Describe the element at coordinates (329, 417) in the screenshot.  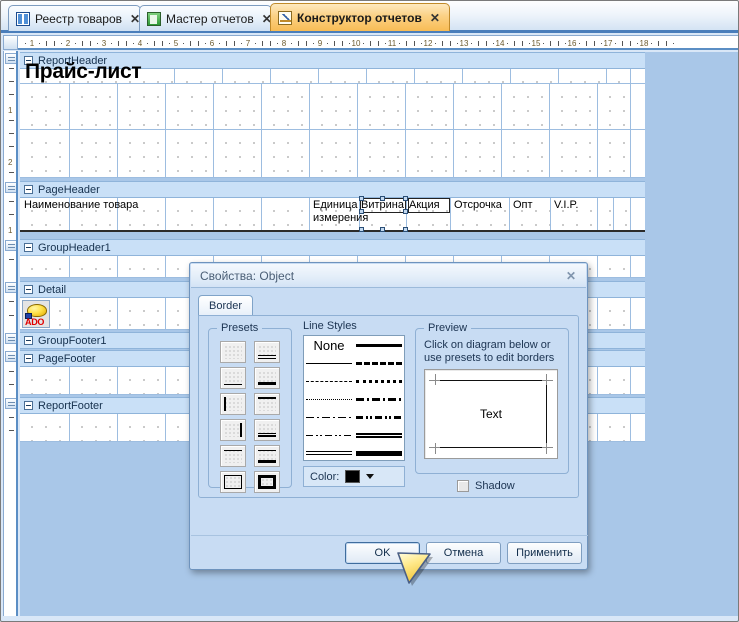
I see `line-style-dashdot-thin` at that location.